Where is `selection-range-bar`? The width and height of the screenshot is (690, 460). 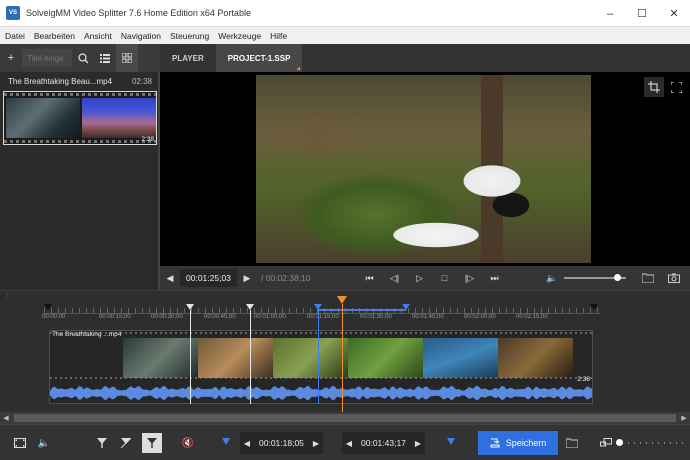 selection-range-bar is located at coordinates (362, 310).